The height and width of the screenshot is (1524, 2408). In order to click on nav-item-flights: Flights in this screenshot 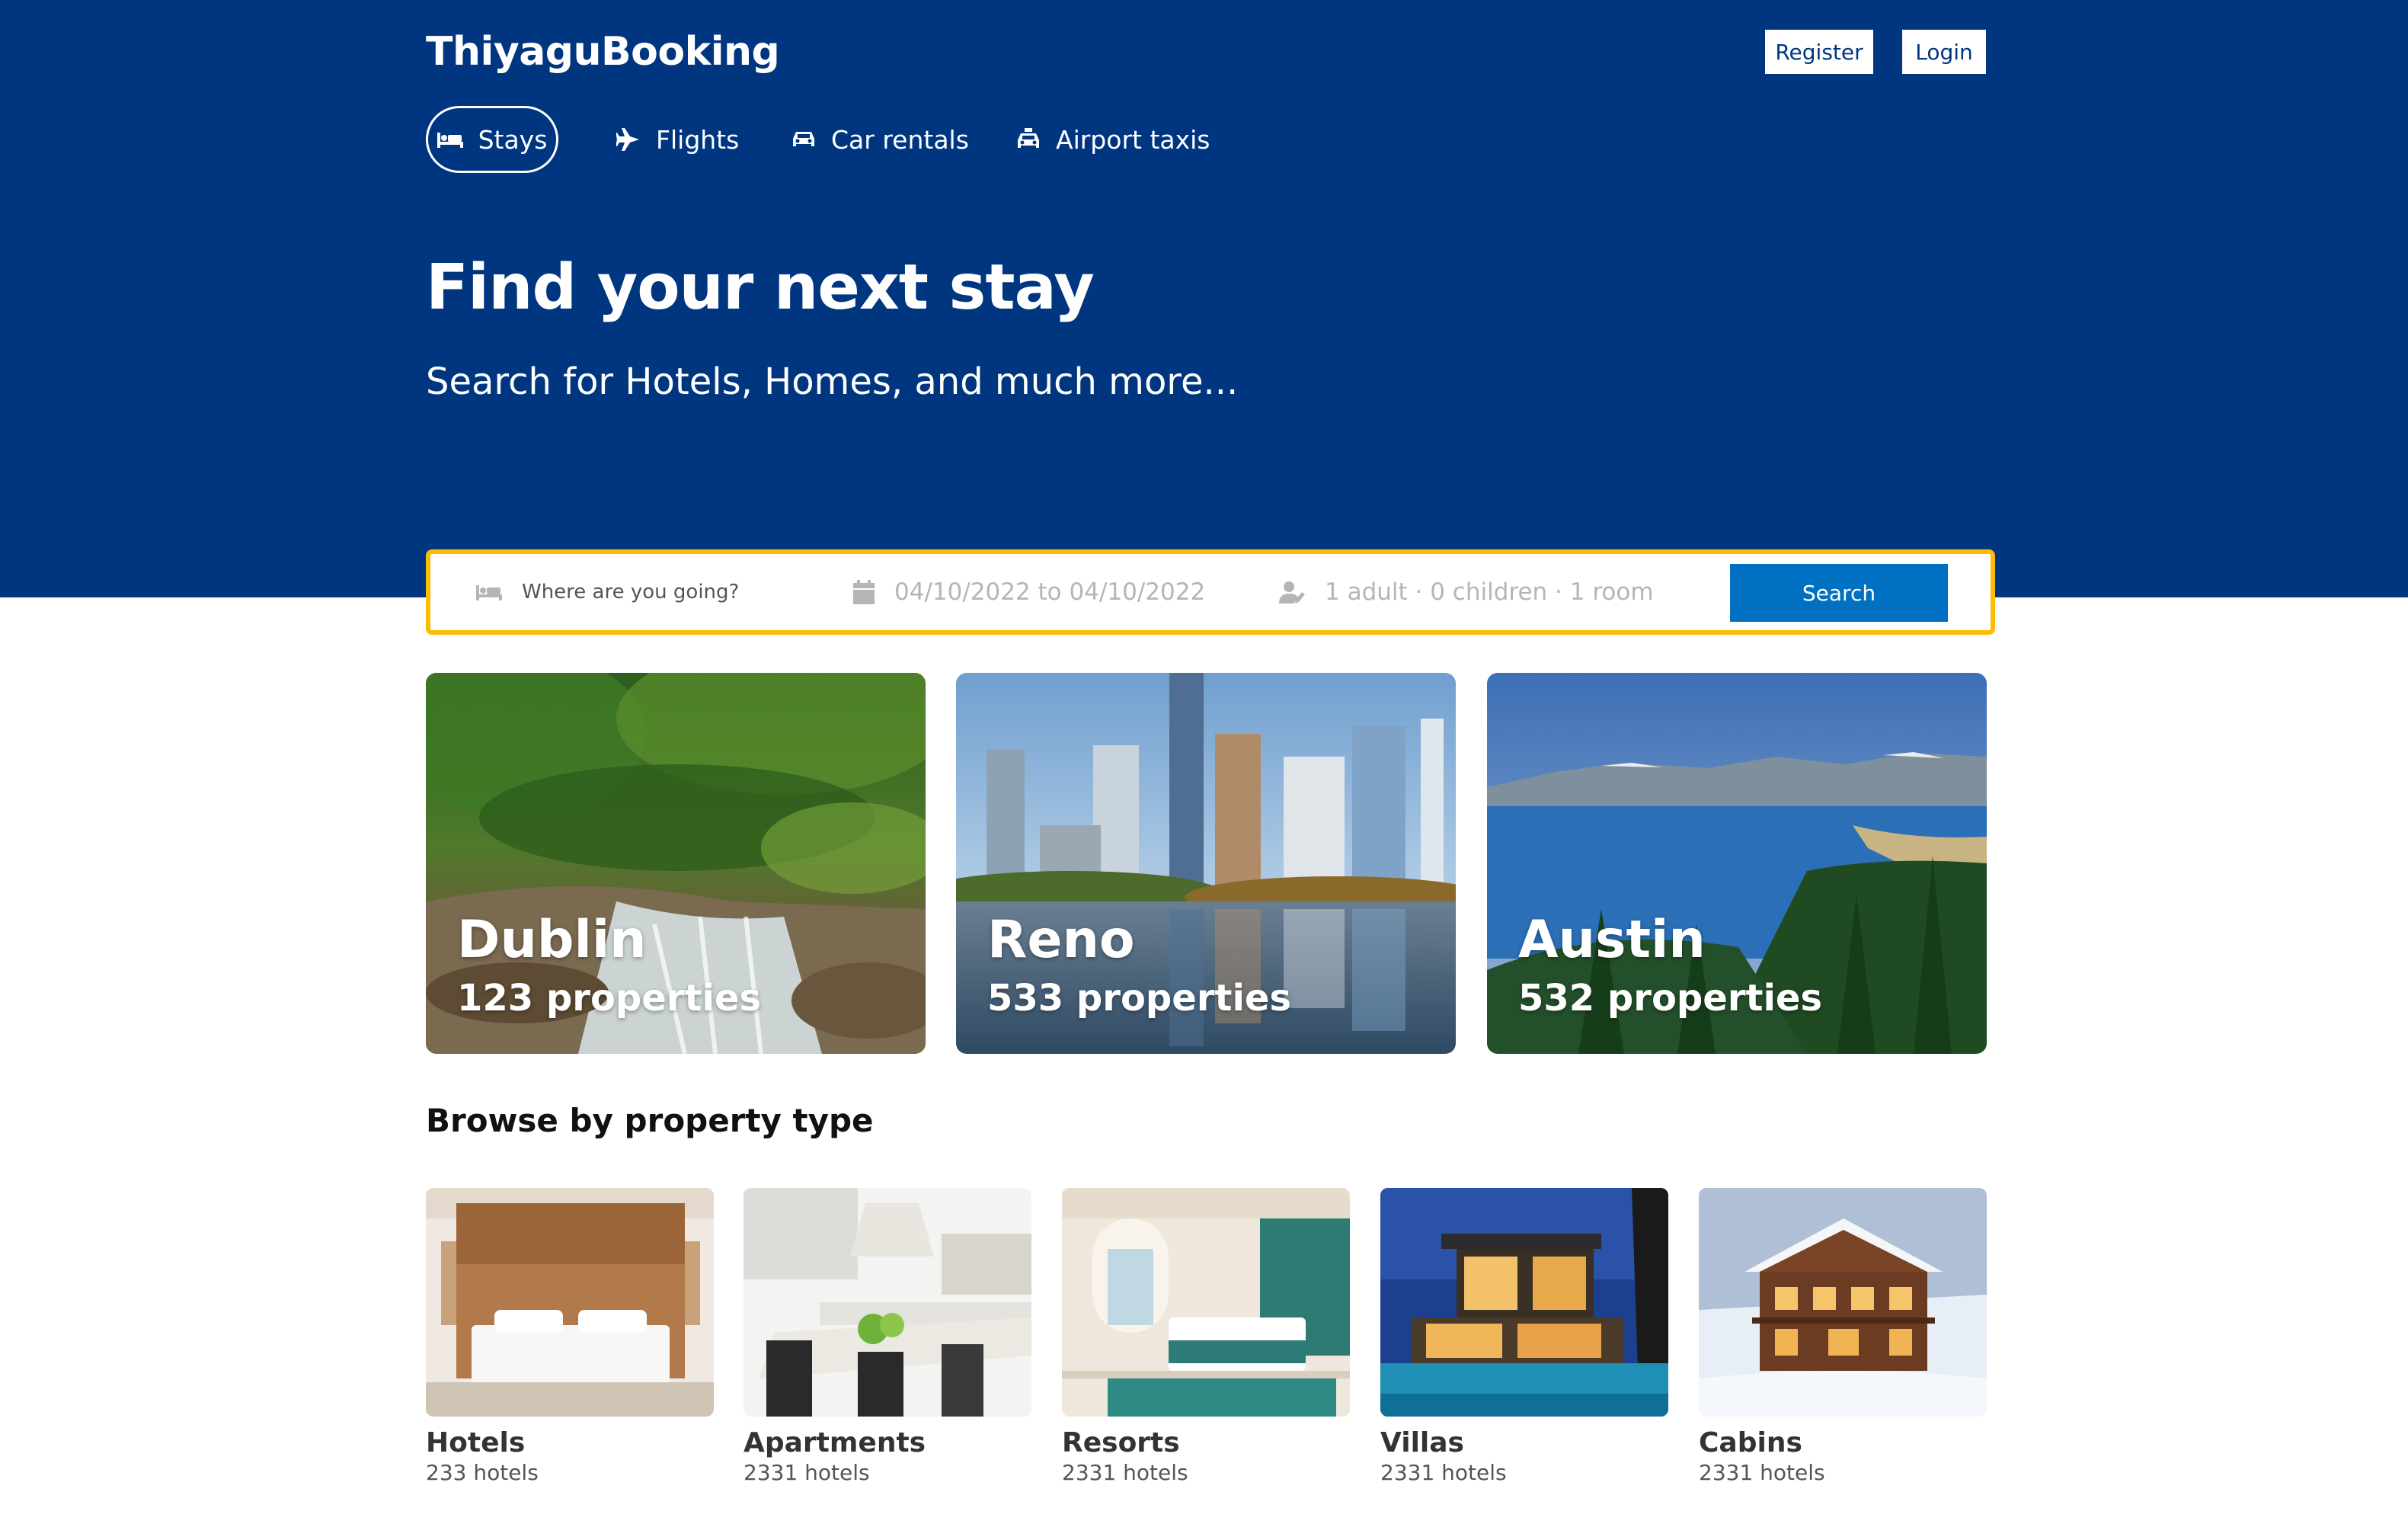, I will do `click(677, 139)`.